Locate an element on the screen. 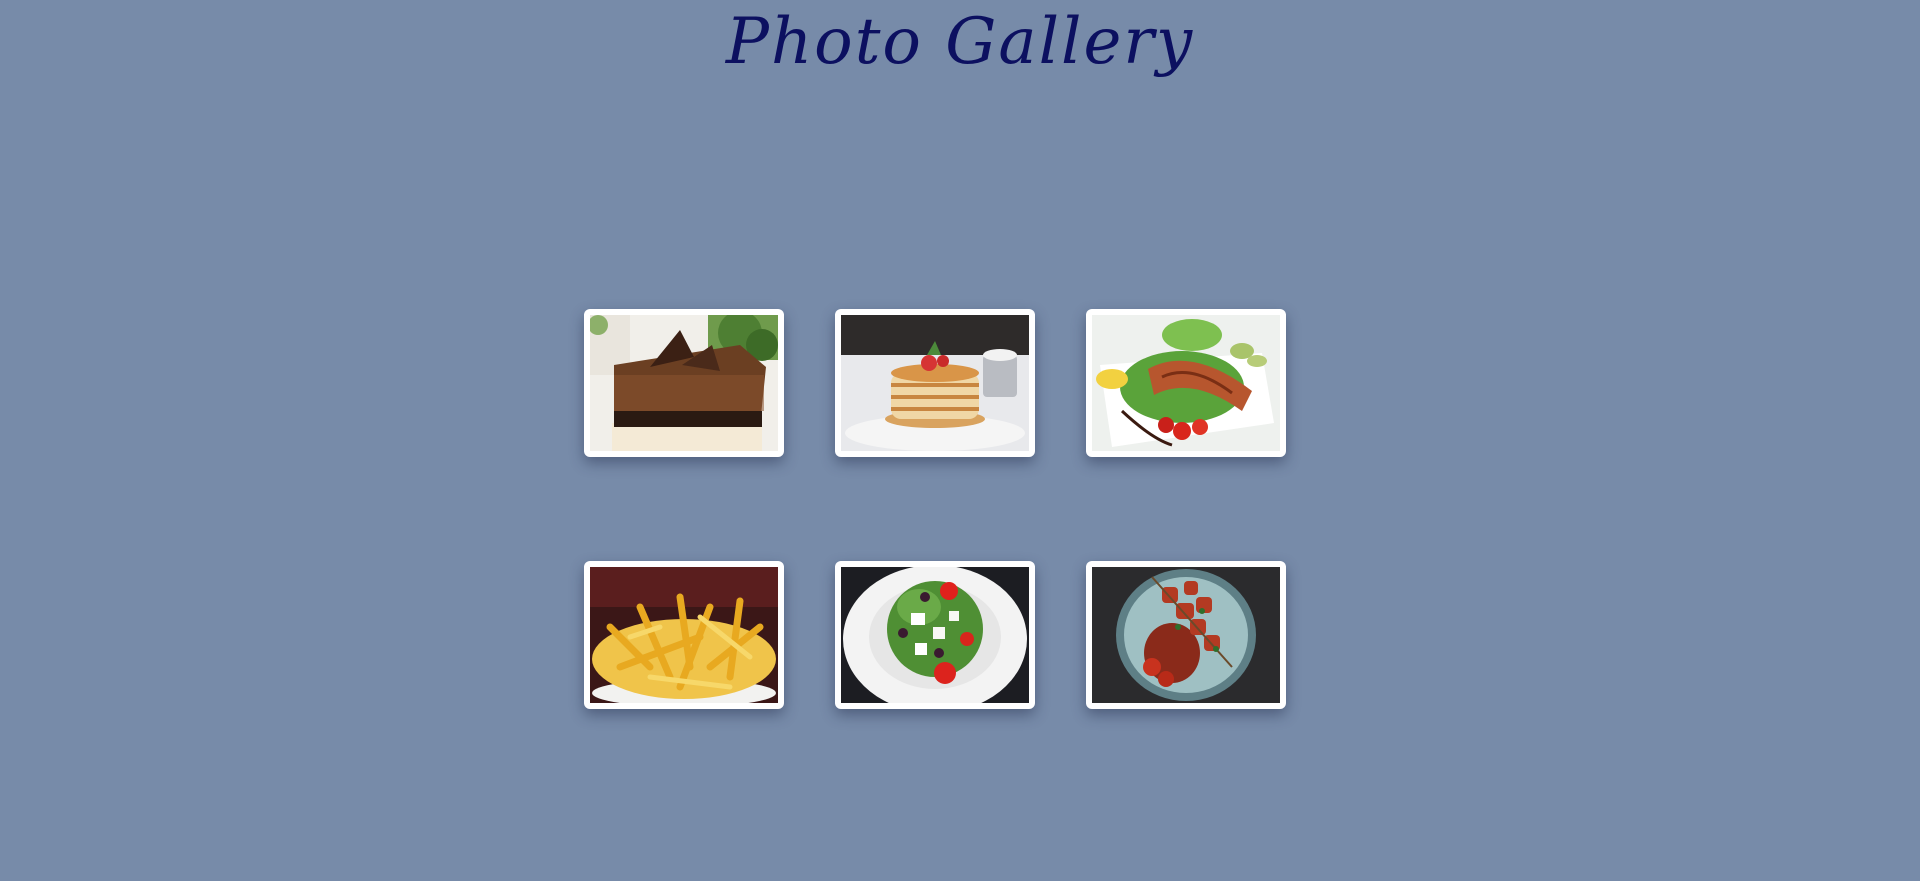 The width and height of the screenshot is (1920, 881). meat-skewers-photo is located at coordinates (1186, 635).